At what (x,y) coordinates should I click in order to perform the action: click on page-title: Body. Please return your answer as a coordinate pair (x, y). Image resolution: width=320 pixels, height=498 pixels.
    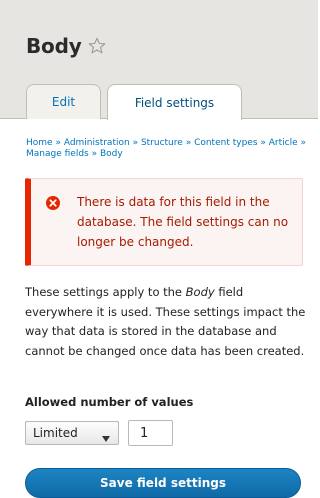
    Looking at the image, I should click on (54, 46).